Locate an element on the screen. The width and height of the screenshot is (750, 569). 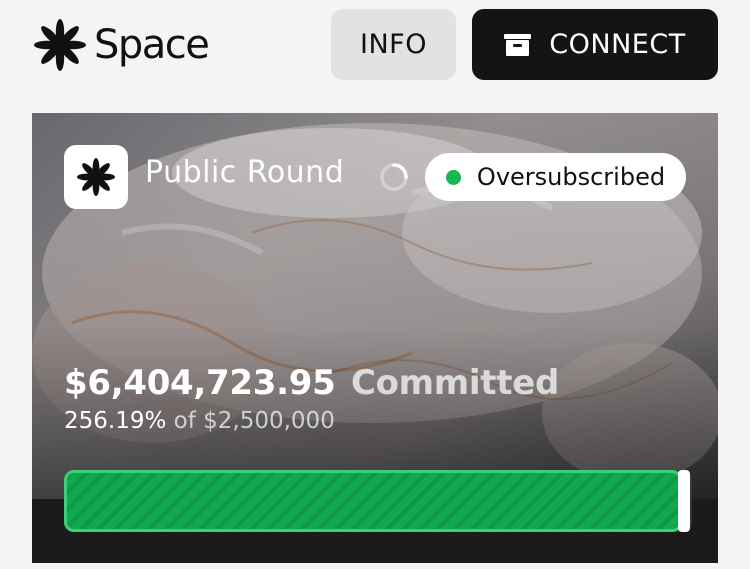
progress-bar-fill is located at coordinates (373, 501).